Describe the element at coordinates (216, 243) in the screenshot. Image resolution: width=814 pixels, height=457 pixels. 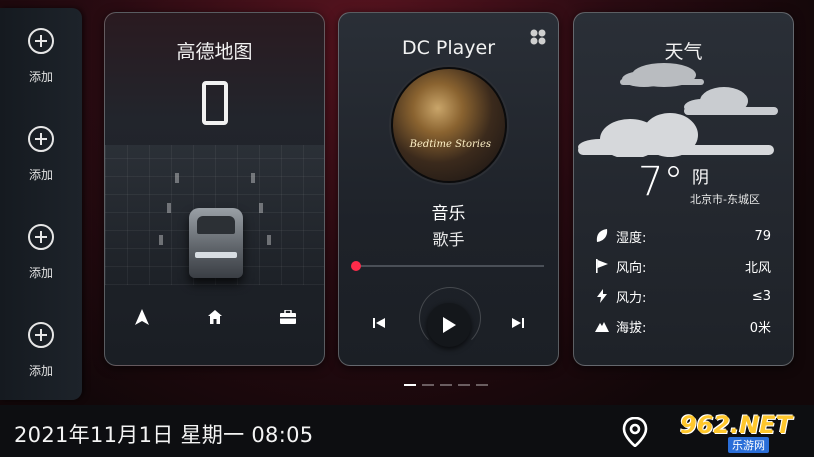
I see `car-icon` at that location.